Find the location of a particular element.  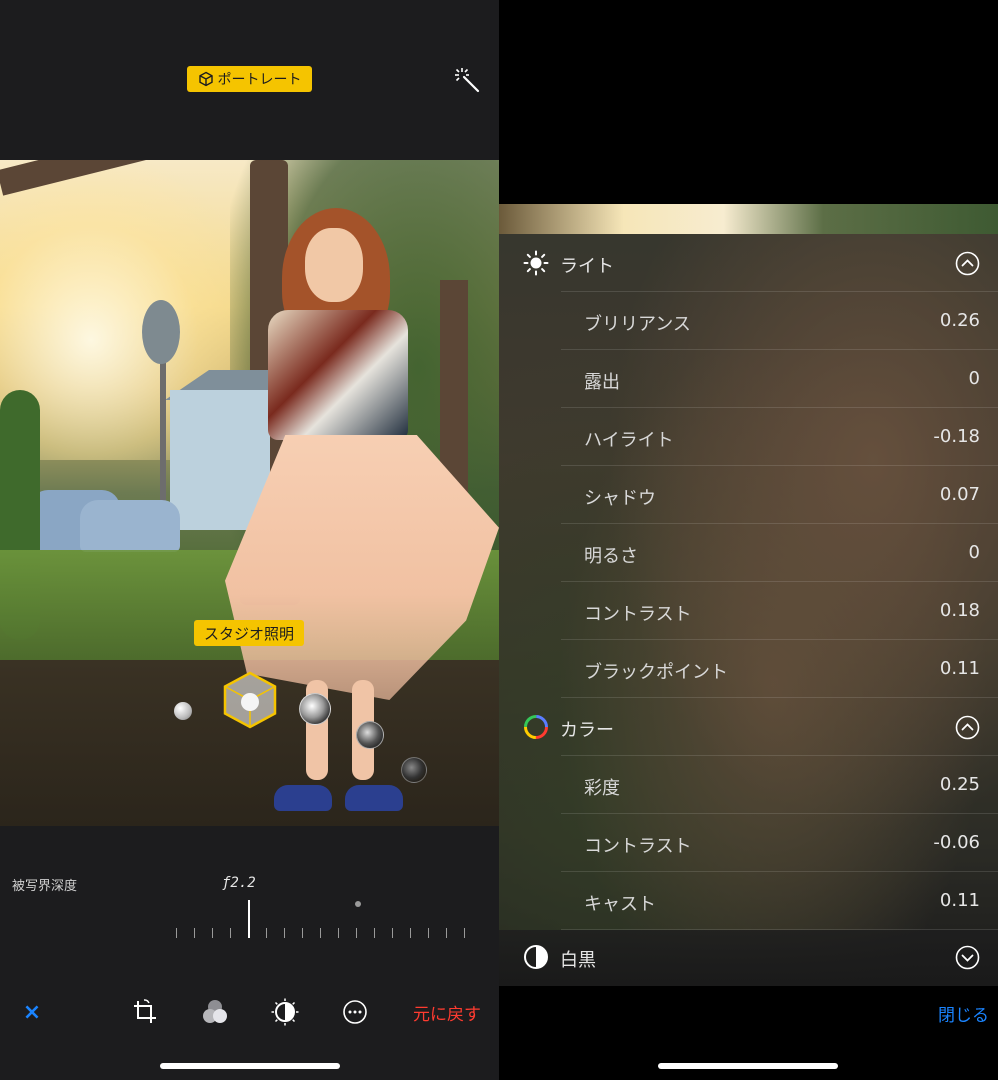

adjust-item-highlights: ハイライト -0.18 is located at coordinates (748, 437).